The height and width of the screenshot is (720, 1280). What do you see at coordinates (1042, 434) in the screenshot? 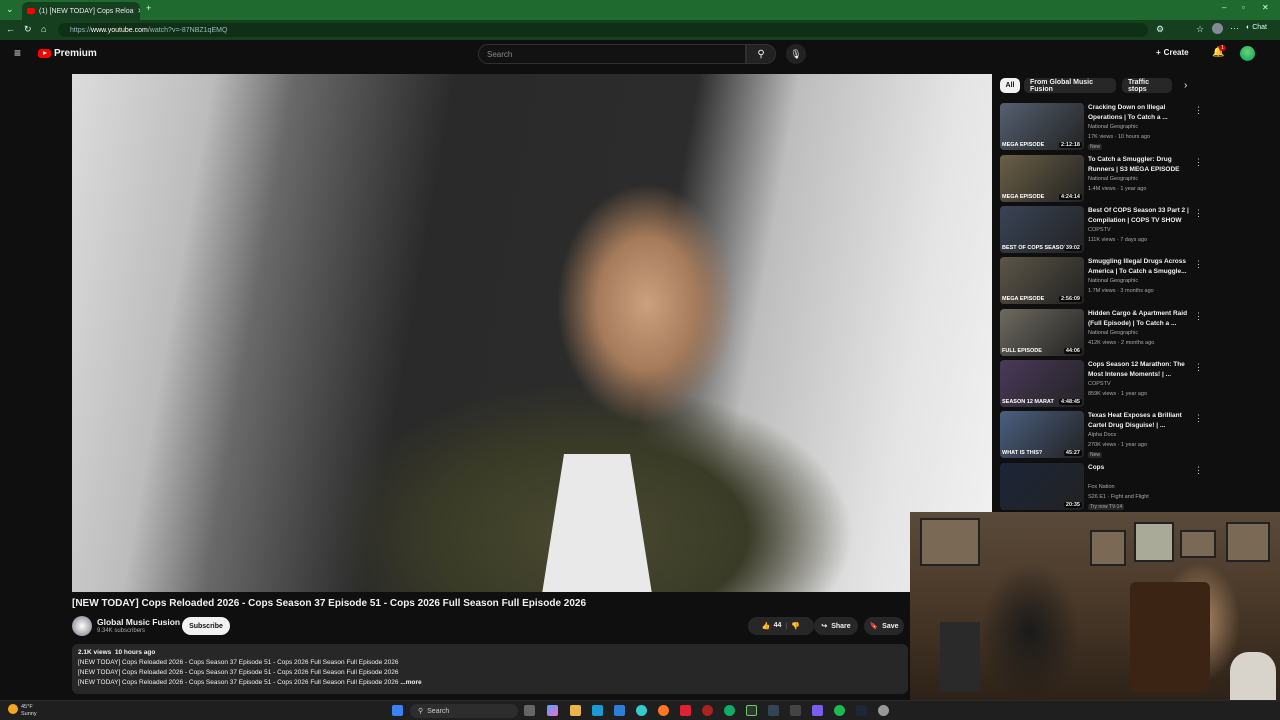
I see `video-thumbnail: WHAT IS THIS? 45:27` at bounding box center [1042, 434].